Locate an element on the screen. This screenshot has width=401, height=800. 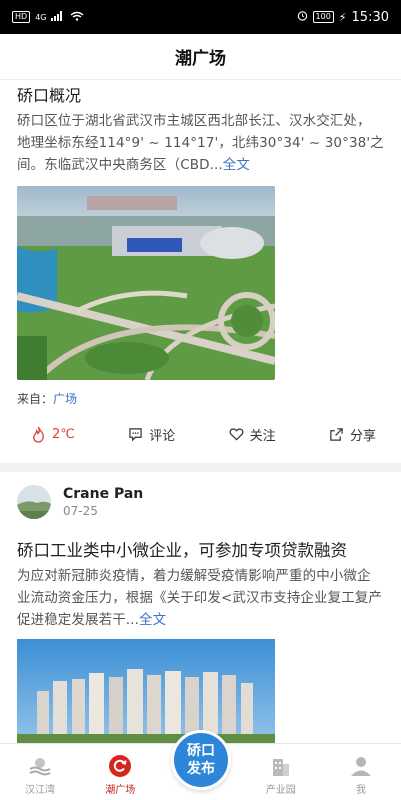
post-image is located at coordinates (146, 691).